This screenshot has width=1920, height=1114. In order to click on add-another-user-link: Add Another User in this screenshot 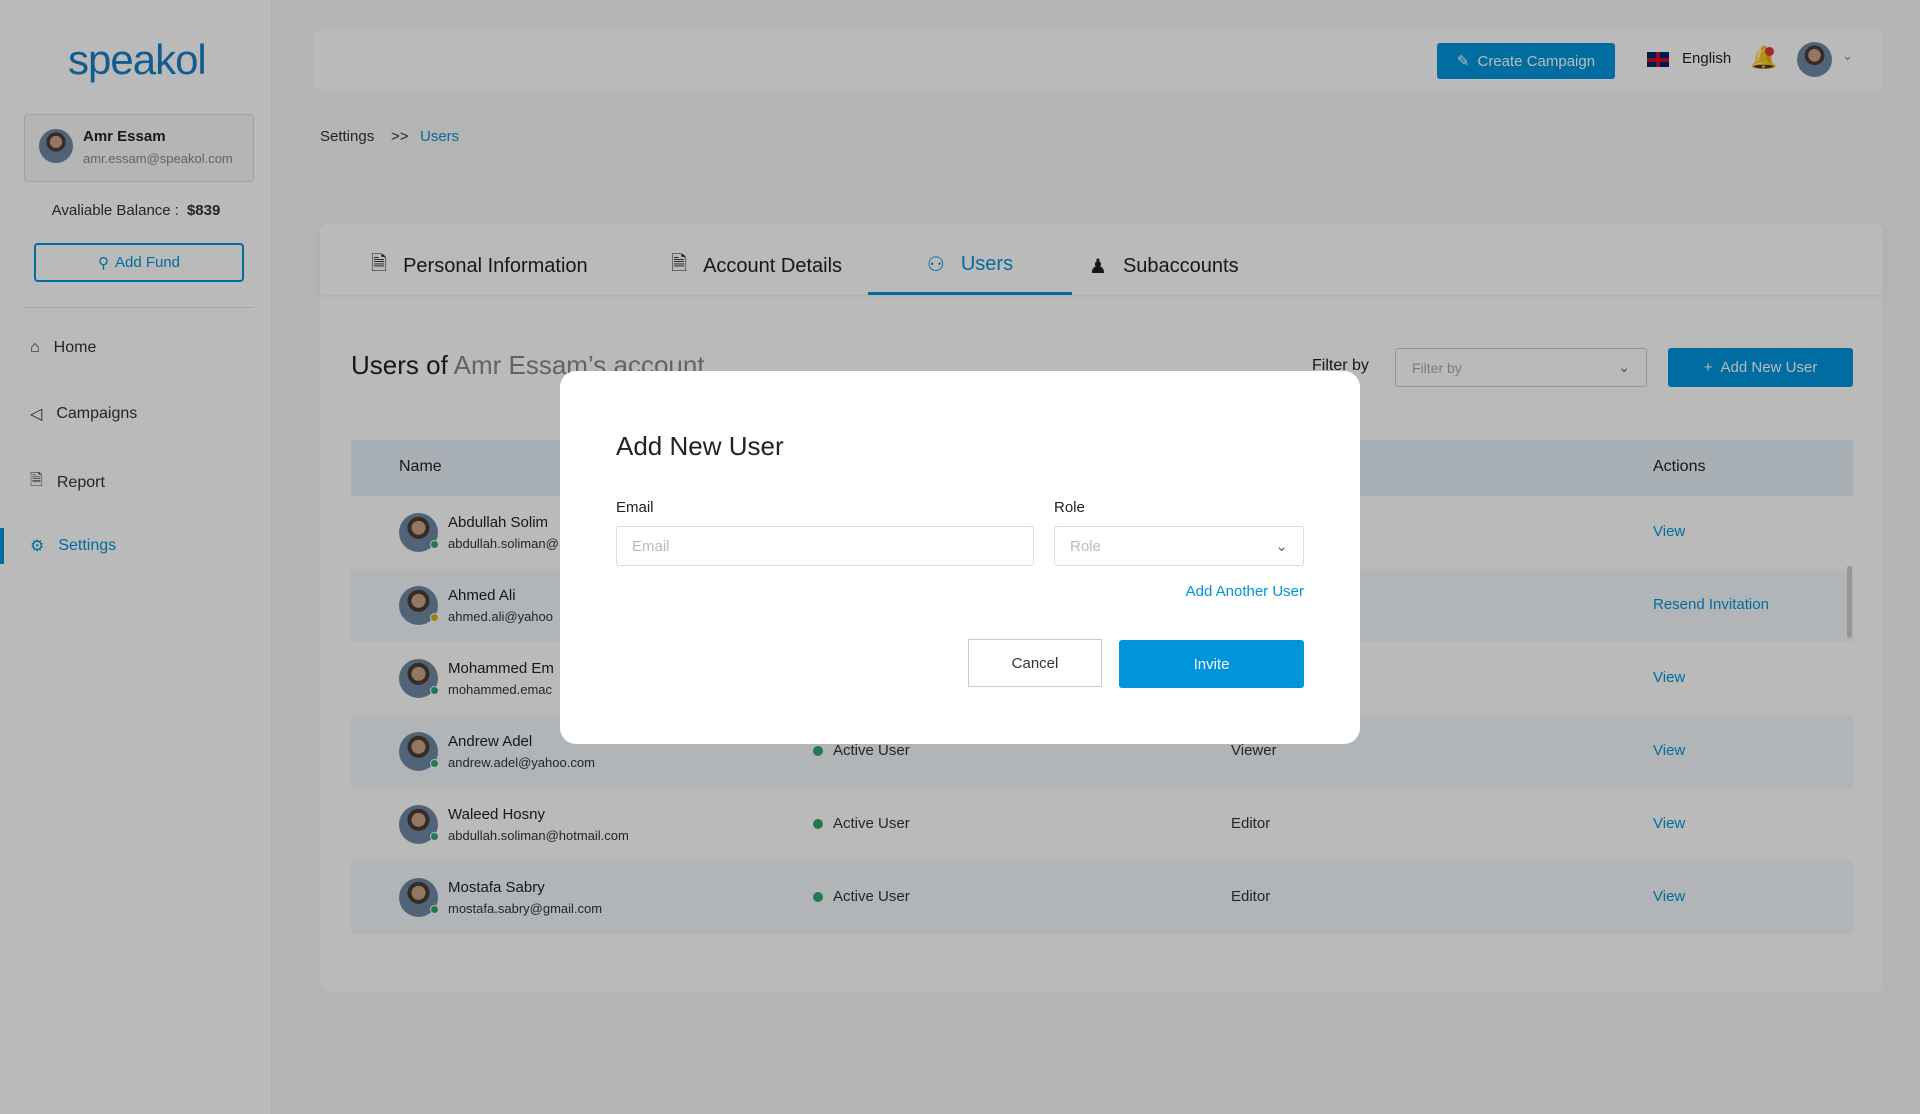, I will do `click(1245, 591)`.